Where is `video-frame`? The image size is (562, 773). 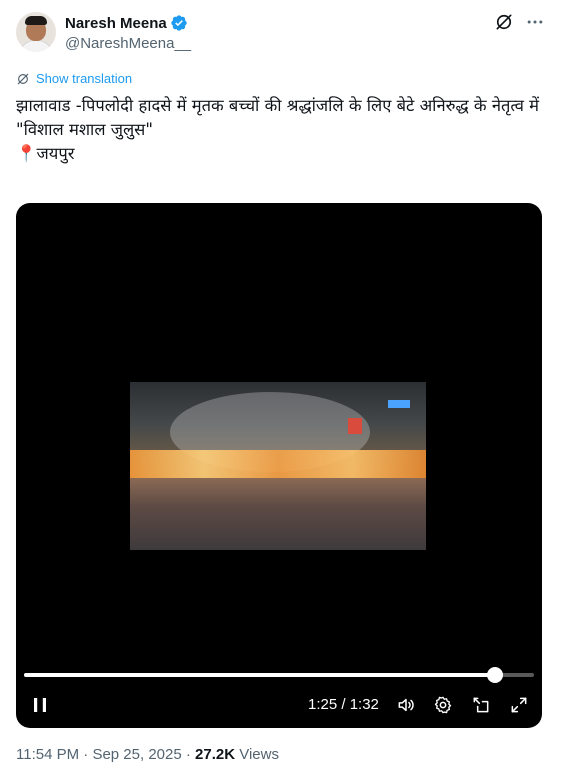
video-frame is located at coordinates (278, 466).